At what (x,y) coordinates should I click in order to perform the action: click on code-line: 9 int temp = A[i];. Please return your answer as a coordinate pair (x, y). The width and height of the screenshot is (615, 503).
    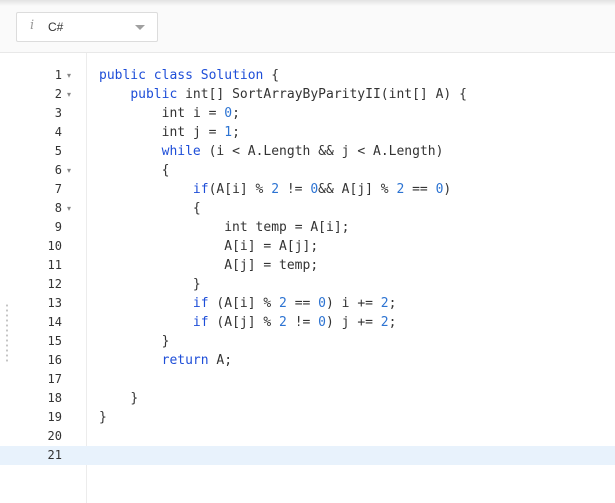
    Looking at the image, I should click on (307, 227).